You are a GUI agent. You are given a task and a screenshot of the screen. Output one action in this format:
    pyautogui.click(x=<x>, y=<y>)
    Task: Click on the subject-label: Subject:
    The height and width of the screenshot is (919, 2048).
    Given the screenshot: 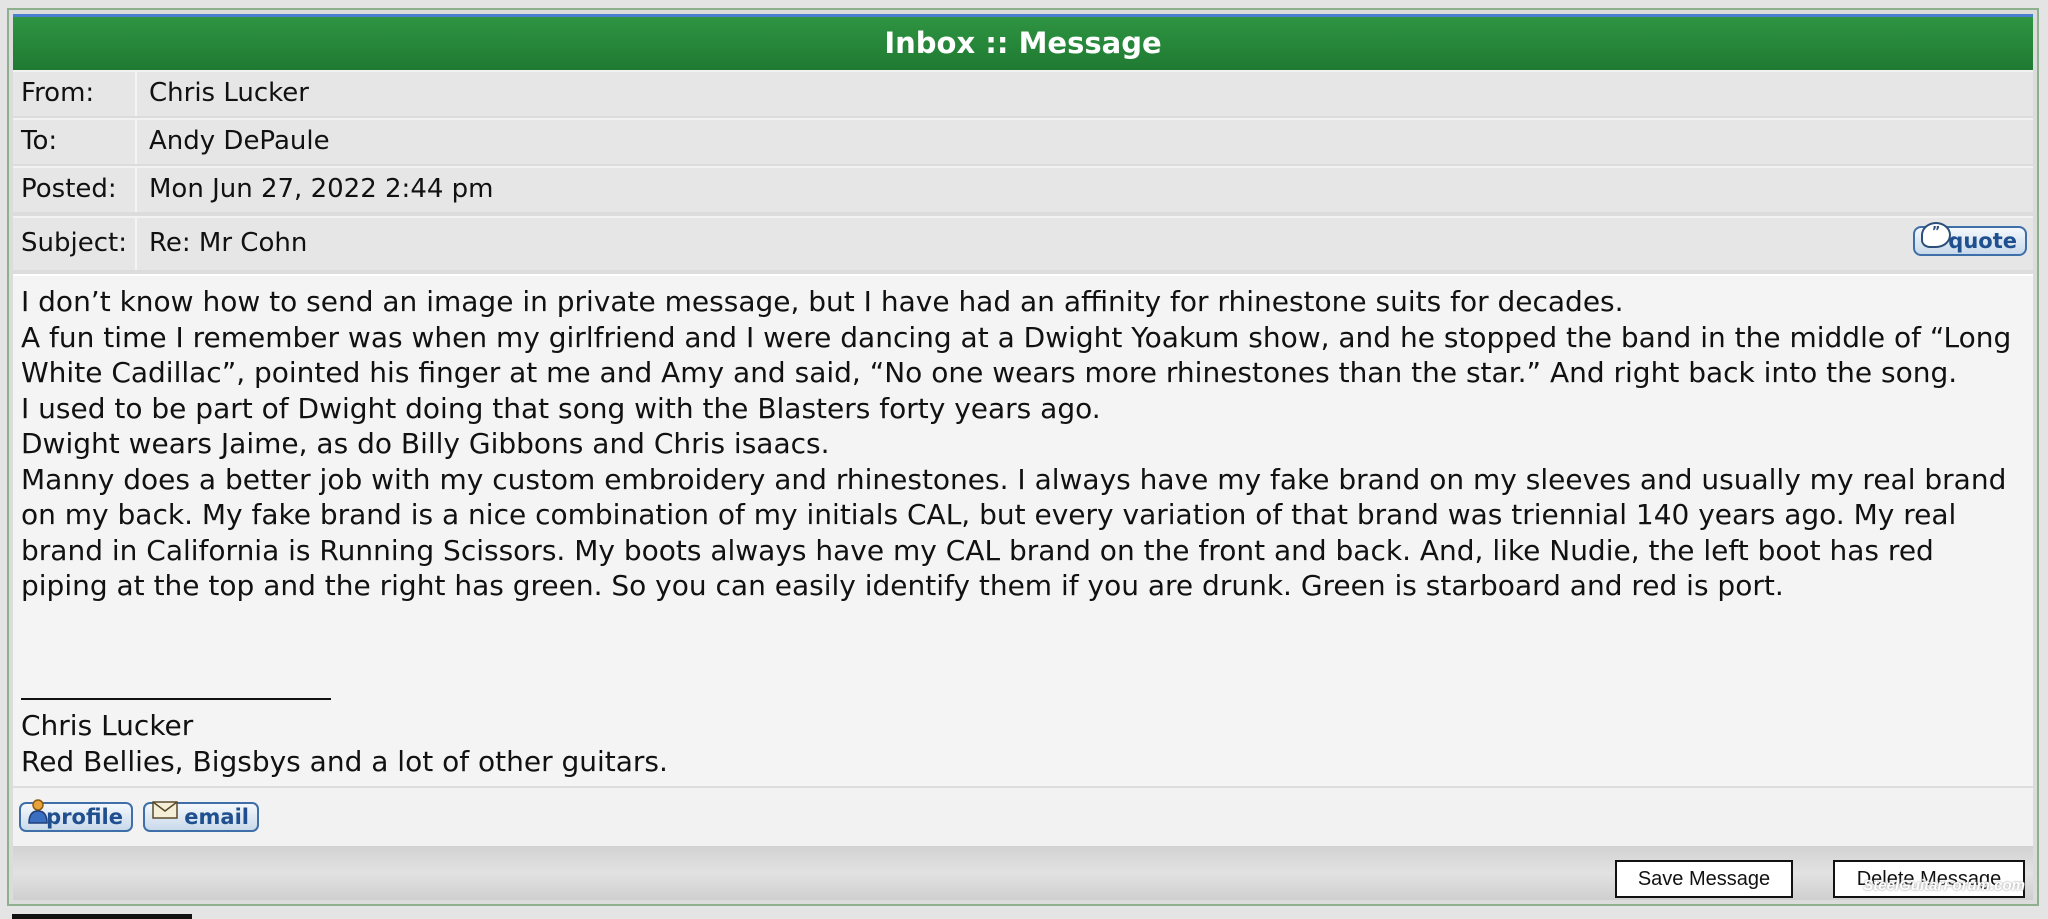 What is the action you would take?
    pyautogui.click(x=75, y=244)
    